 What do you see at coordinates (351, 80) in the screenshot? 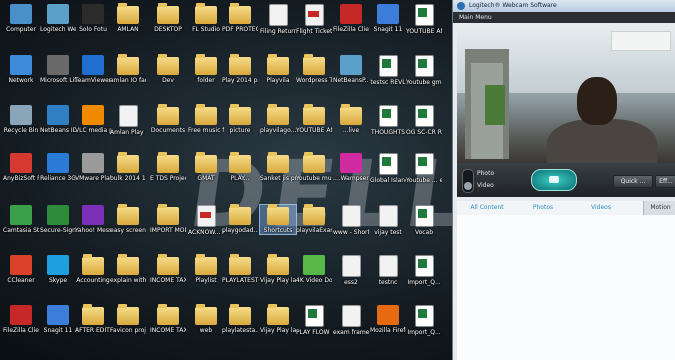
I see `icon-label: NetBeansP... - Shortcut` at bounding box center [351, 80].